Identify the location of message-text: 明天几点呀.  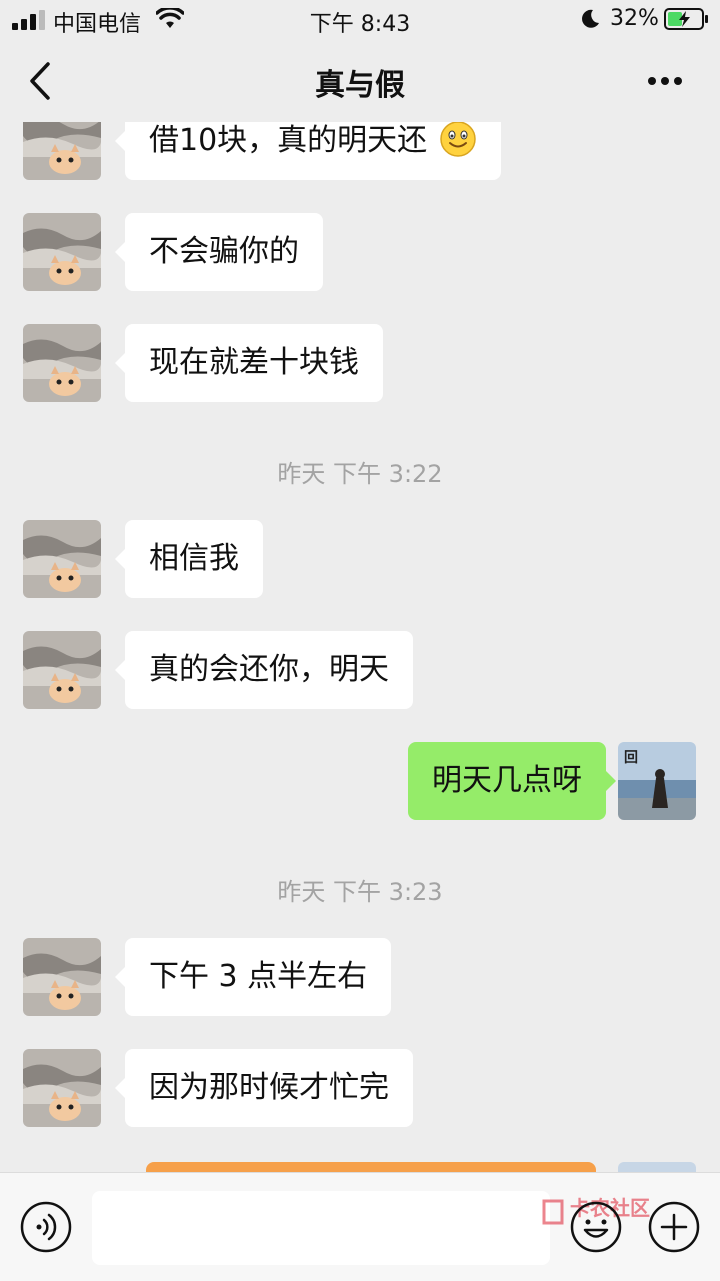
(507, 780).